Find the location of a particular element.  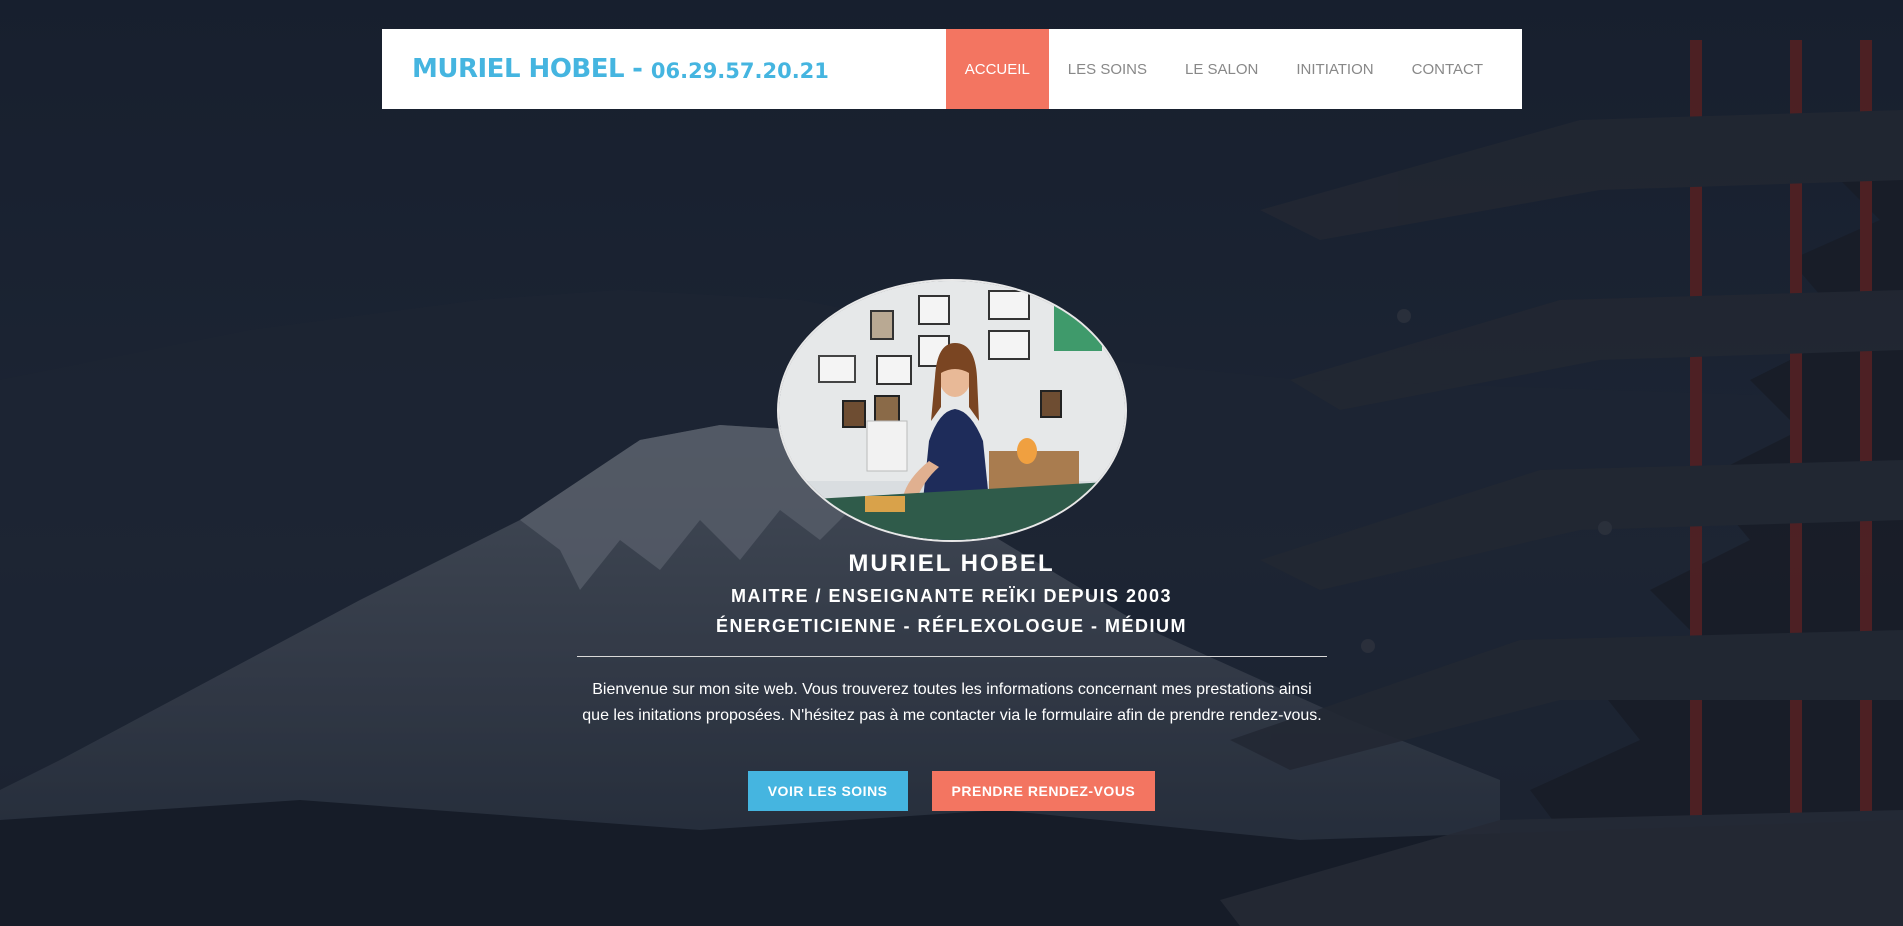

hero-buttons: VOIR LES SOINS PRENDRE RENDEZ-VOUS is located at coordinates (951, 791).